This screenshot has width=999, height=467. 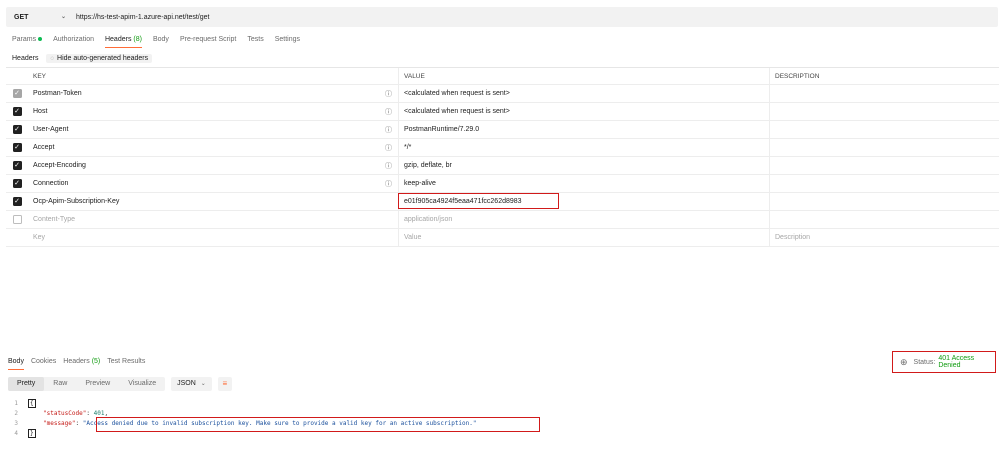 What do you see at coordinates (16, 423) in the screenshot?
I see `line-number: 3` at bounding box center [16, 423].